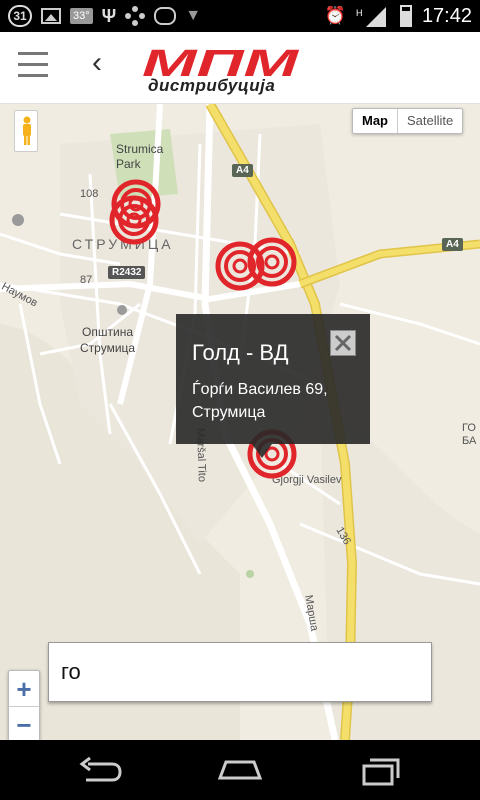 This screenshot has width=480, height=800. Describe the element at coordinates (100, 771) in the screenshot. I see `back-icon` at that location.